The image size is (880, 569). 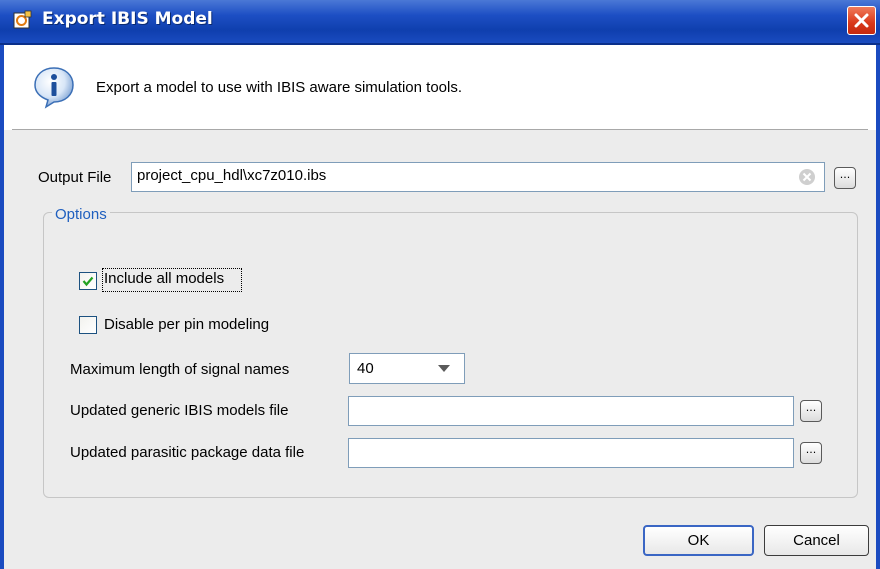 What do you see at coordinates (816, 540) in the screenshot?
I see `cancel-button: Cancel` at bounding box center [816, 540].